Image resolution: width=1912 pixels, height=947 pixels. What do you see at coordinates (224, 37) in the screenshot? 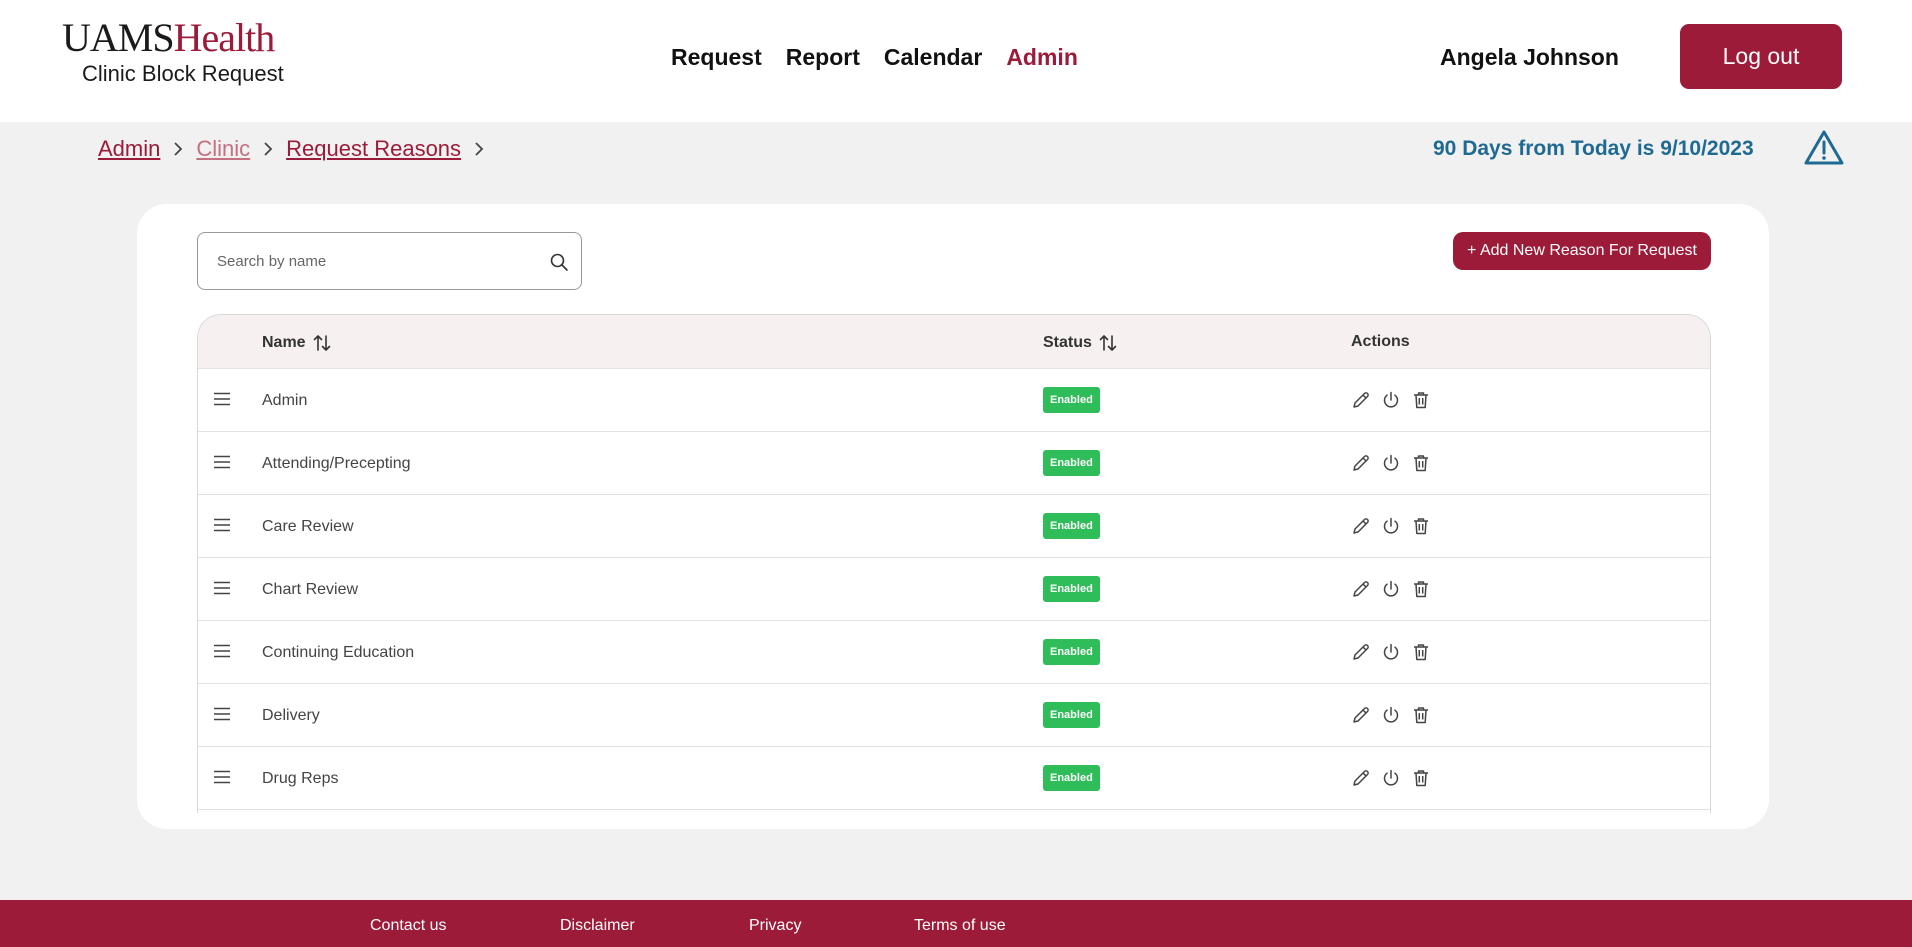
I see `logo-health-text: Health` at bounding box center [224, 37].